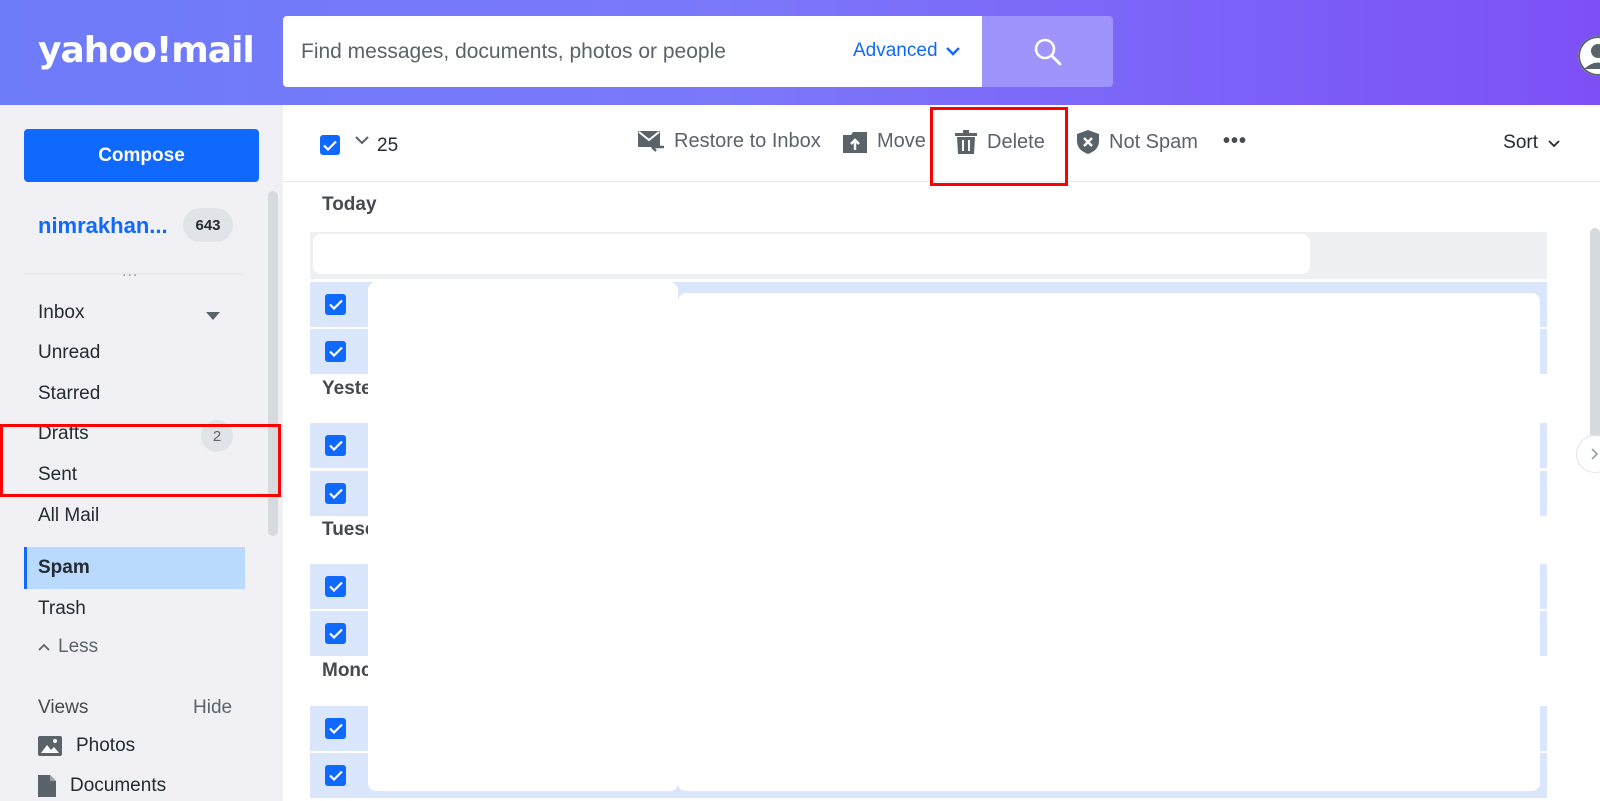 This screenshot has height=801, width=1600. I want to click on view-documents: Documents, so click(102, 786).